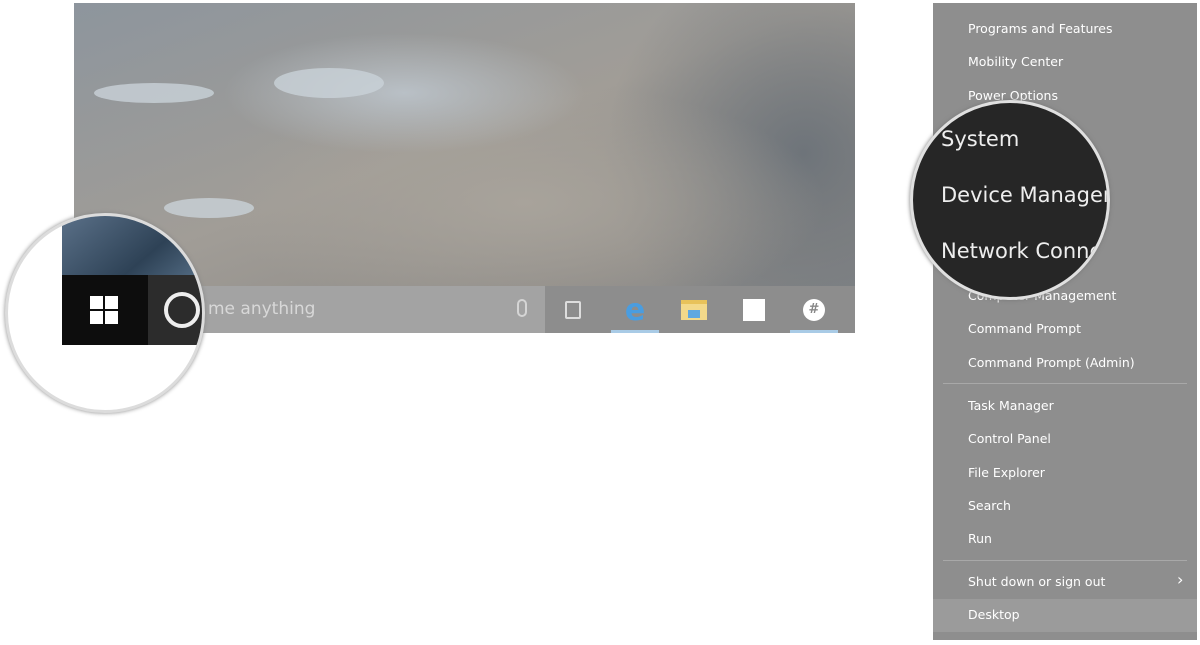  What do you see at coordinates (1009, 438) in the screenshot?
I see `menu-item-control-panel: Control Panel` at bounding box center [1009, 438].